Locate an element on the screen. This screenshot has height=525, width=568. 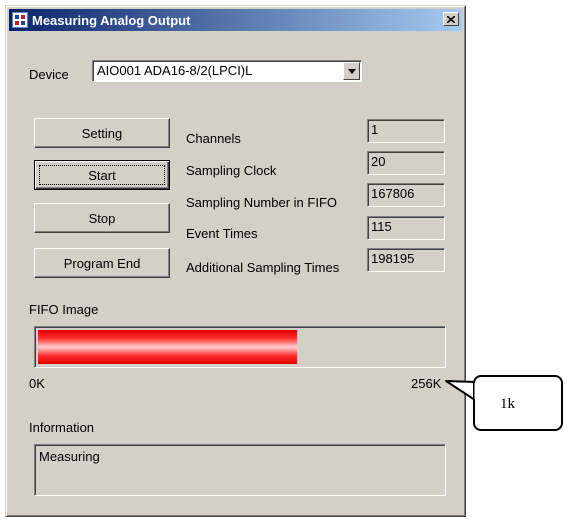
callout-text: 1k is located at coordinates (507, 404).